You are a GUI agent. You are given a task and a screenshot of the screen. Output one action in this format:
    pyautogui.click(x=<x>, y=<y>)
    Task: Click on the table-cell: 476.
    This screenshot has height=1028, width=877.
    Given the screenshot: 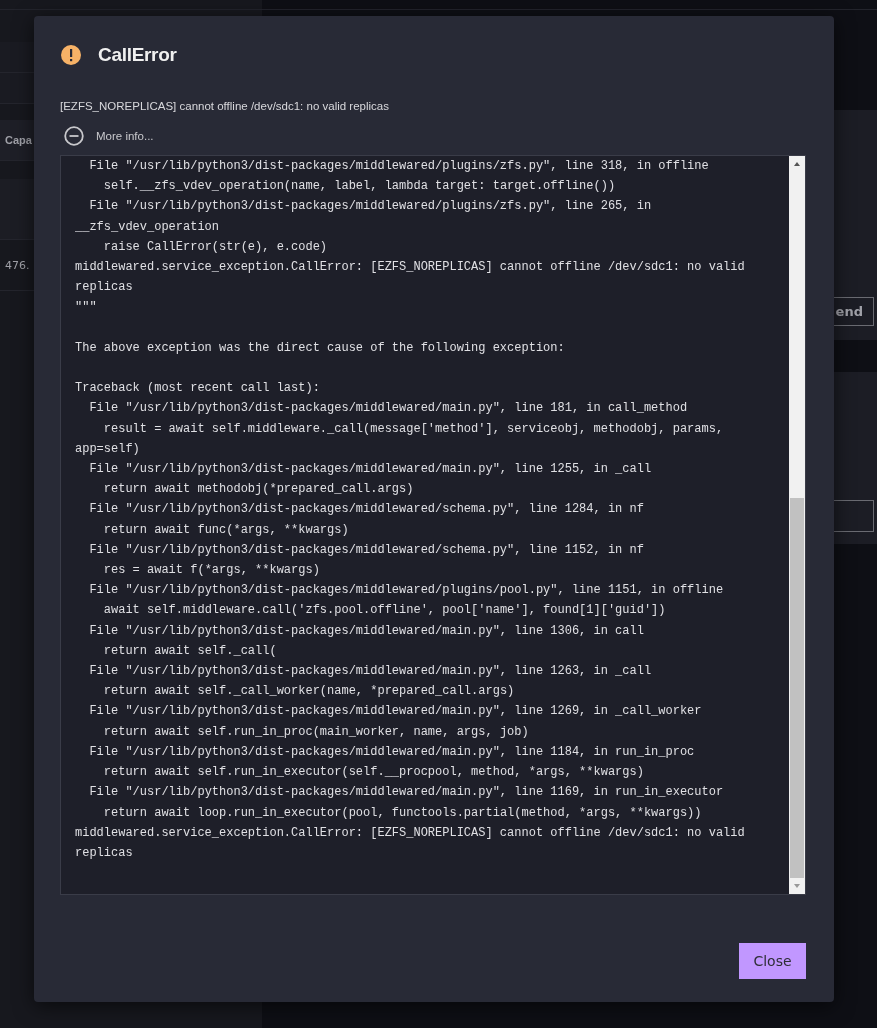 What is the action you would take?
    pyautogui.click(x=17, y=265)
    